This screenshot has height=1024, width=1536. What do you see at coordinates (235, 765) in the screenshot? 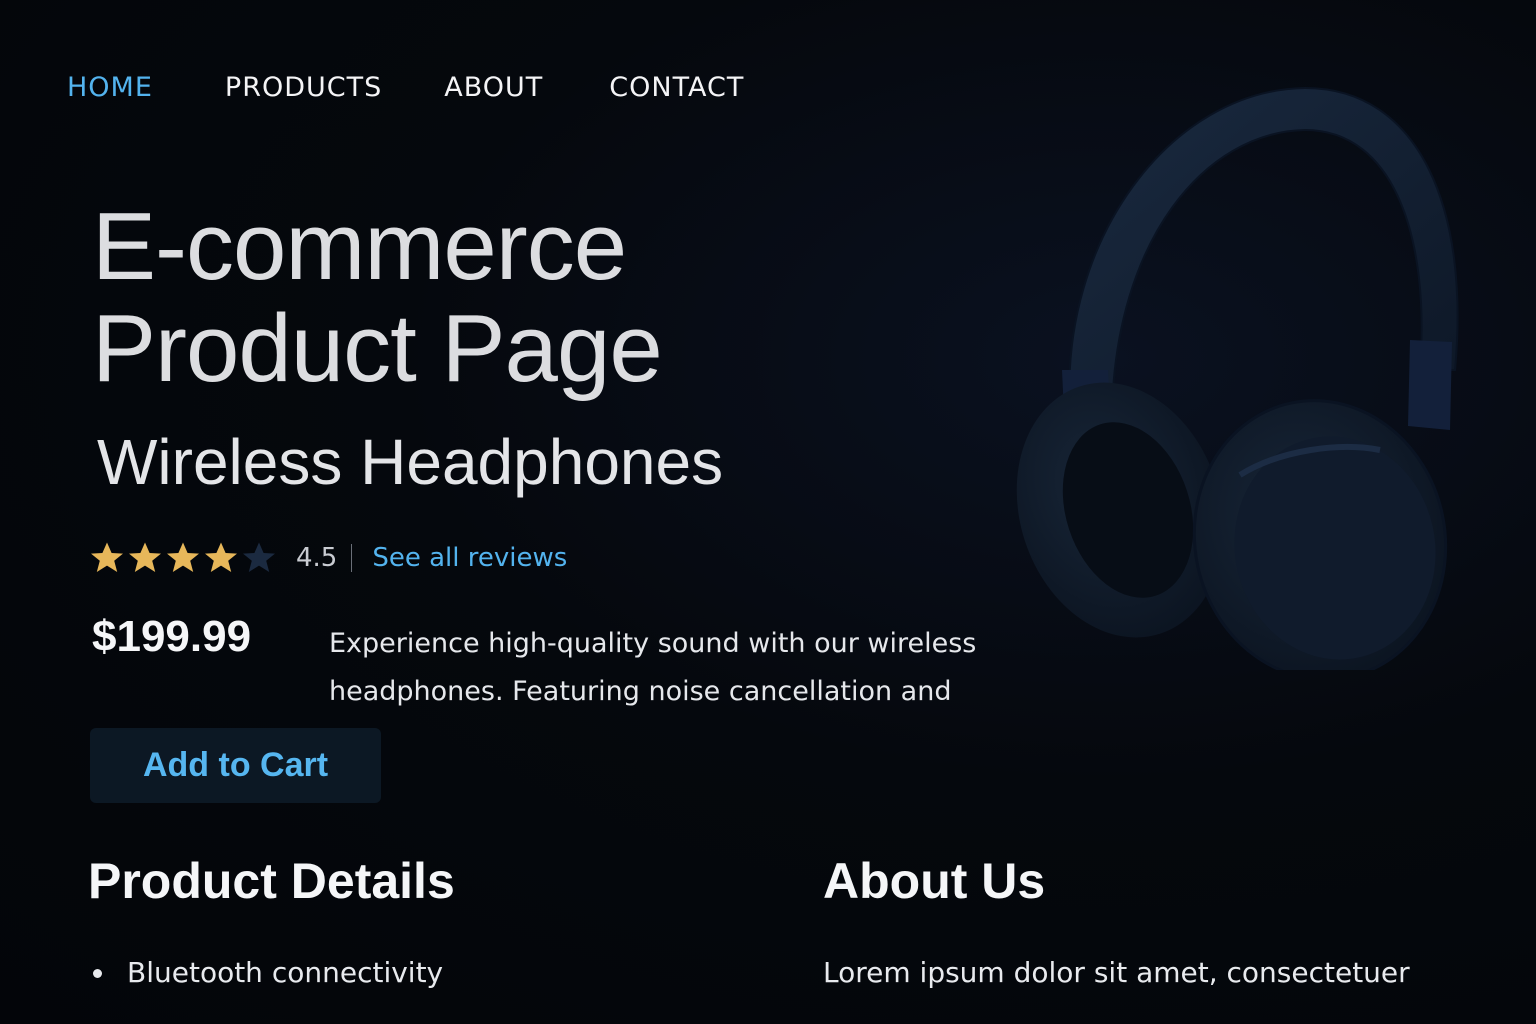
I see `add-to-cart-button: Add to Cart` at bounding box center [235, 765].